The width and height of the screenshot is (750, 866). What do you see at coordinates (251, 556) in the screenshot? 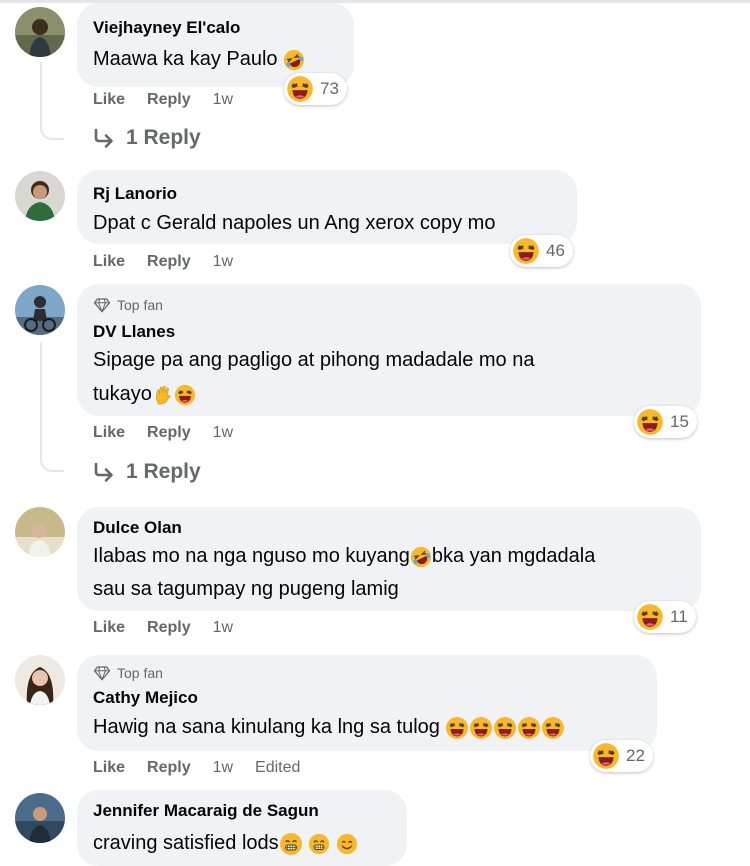
I see `comment-text-content: Ilabas mo na nga nguso mo kuyang` at bounding box center [251, 556].